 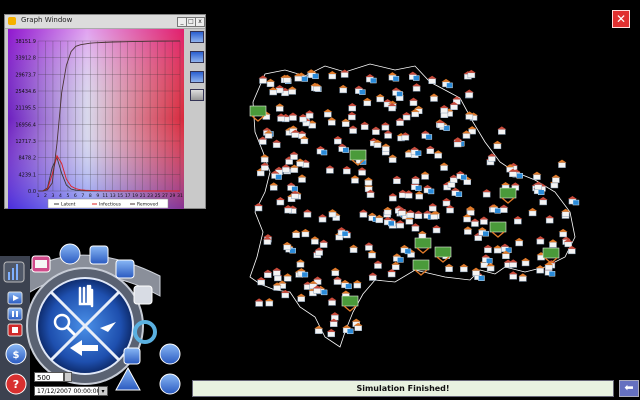 I want to click on chevron-down-icon: ▾, so click(x=103, y=391).